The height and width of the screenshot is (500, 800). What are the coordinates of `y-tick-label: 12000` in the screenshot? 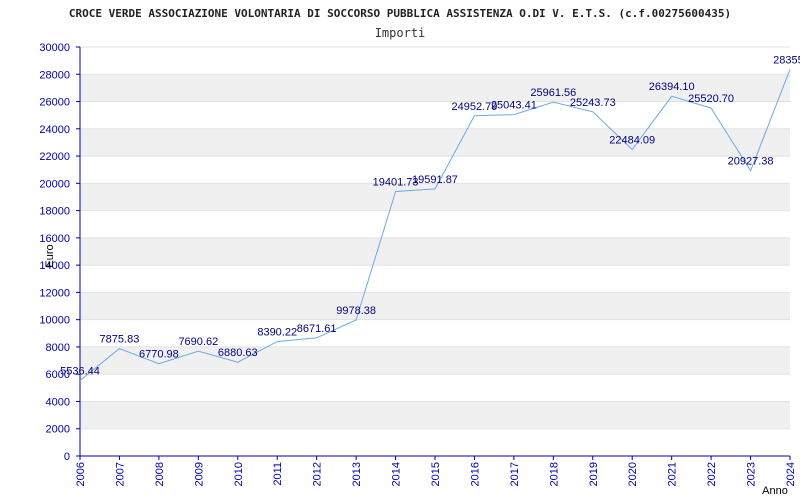 It's located at (54, 293).